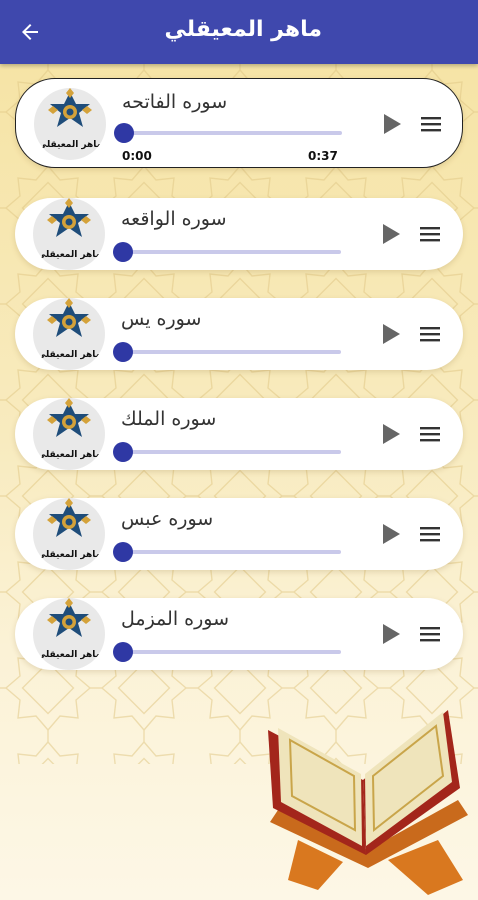 The width and height of the screenshot is (478, 900). What do you see at coordinates (169, 419) in the screenshot?
I see `surah-name: سوره الملك` at bounding box center [169, 419].